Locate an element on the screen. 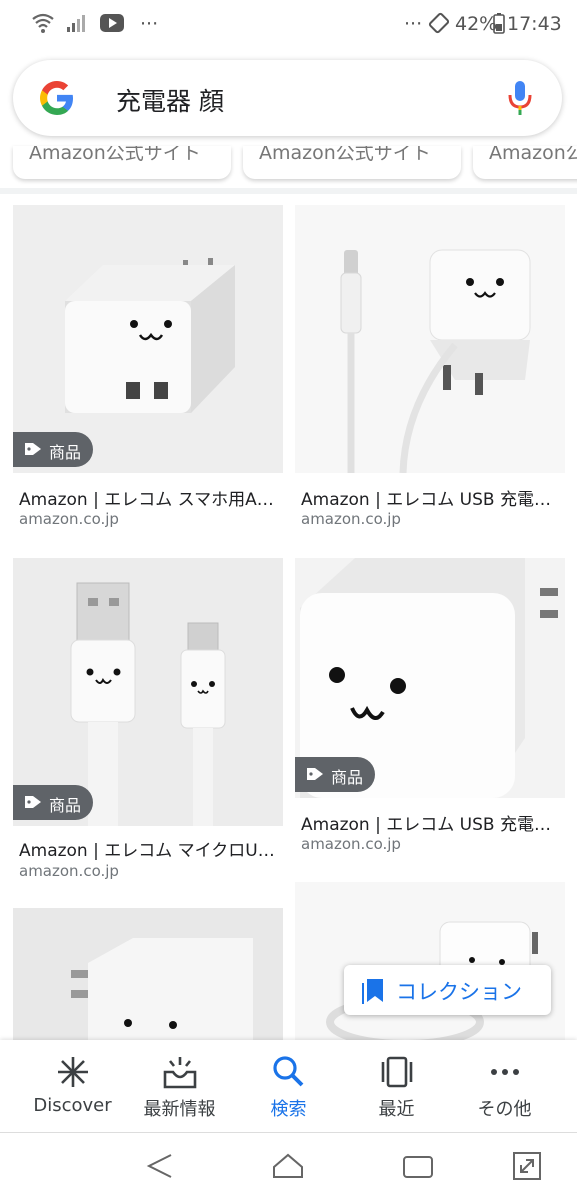 Image resolution: width=577 pixels, height=1201 pixels. search-bar is located at coordinates (287, 98).